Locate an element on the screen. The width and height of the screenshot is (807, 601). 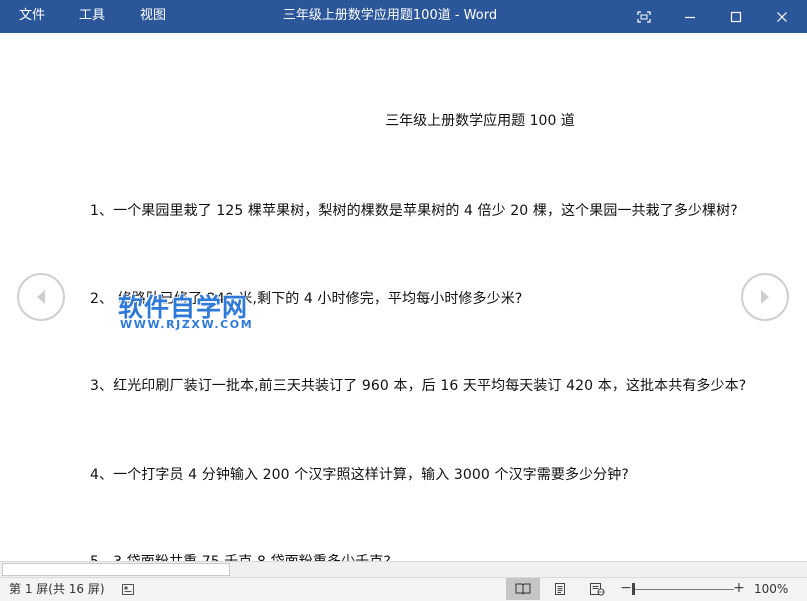
minimize-icon is located at coordinates (690, 17).